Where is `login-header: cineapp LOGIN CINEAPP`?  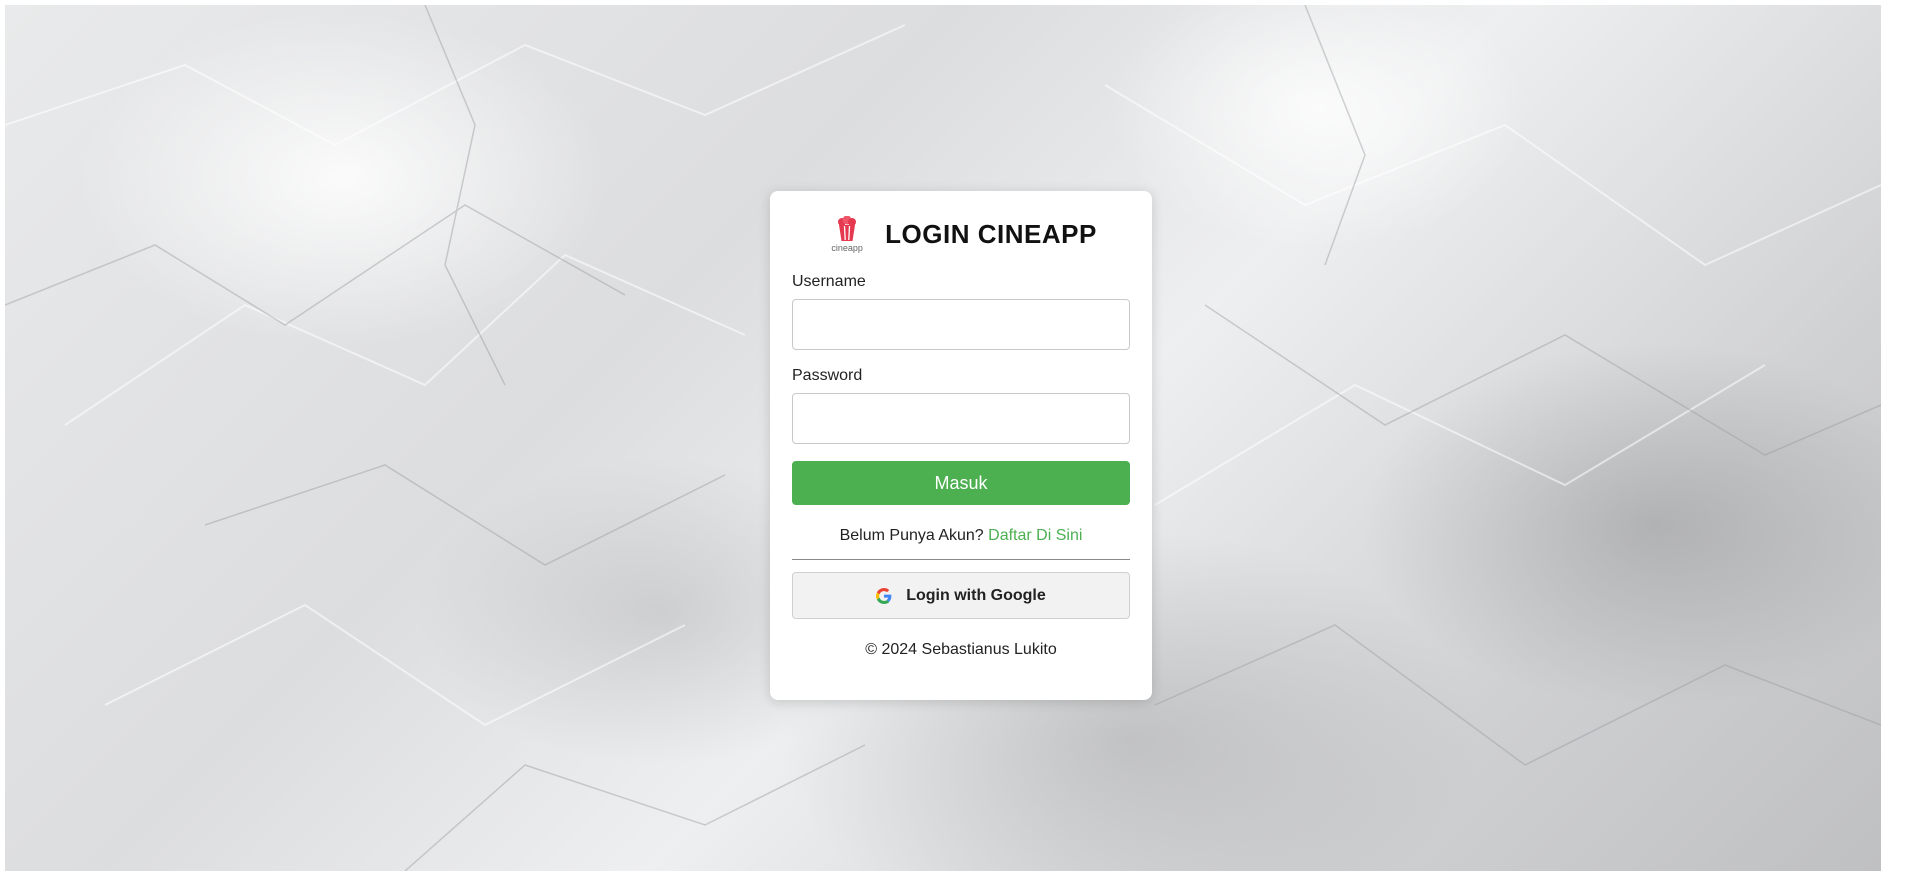 login-header: cineapp LOGIN CINEAPP is located at coordinates (961, 234).